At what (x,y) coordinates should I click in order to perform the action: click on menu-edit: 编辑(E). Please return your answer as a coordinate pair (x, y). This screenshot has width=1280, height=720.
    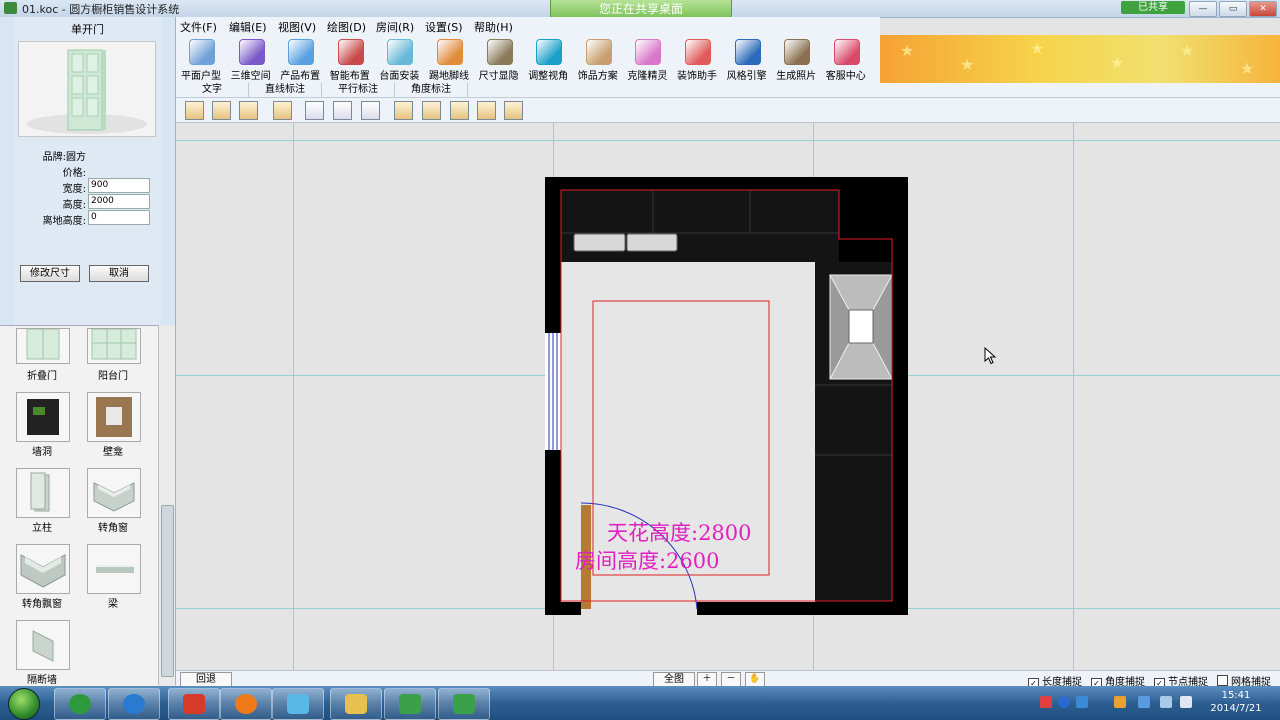
    Looking at the image, I should click on (248, 27).